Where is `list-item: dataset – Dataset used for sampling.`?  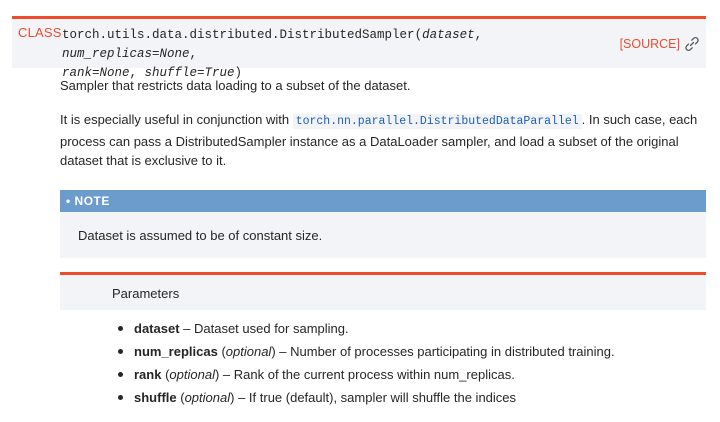 list-item: dataset – Dataset used for sampling. is located at coordinates (365, 328).